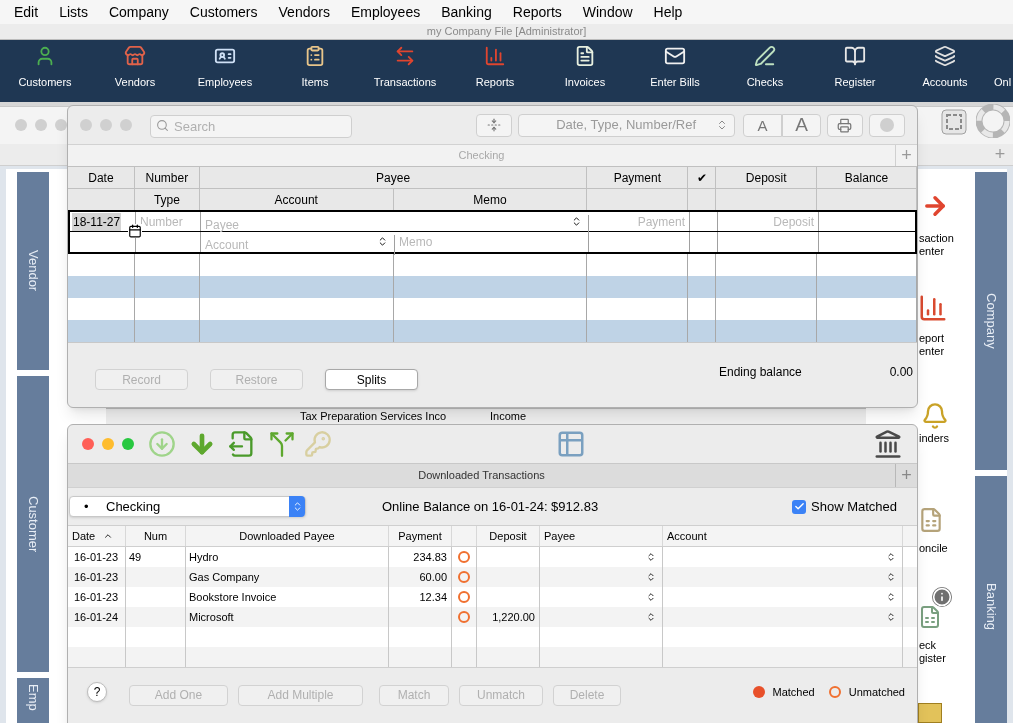 The height and width of the screenshot is (723, 1013). Describe the element at coordinates (783, 536) in the screenshot. I see `column-header: Account` at that location.